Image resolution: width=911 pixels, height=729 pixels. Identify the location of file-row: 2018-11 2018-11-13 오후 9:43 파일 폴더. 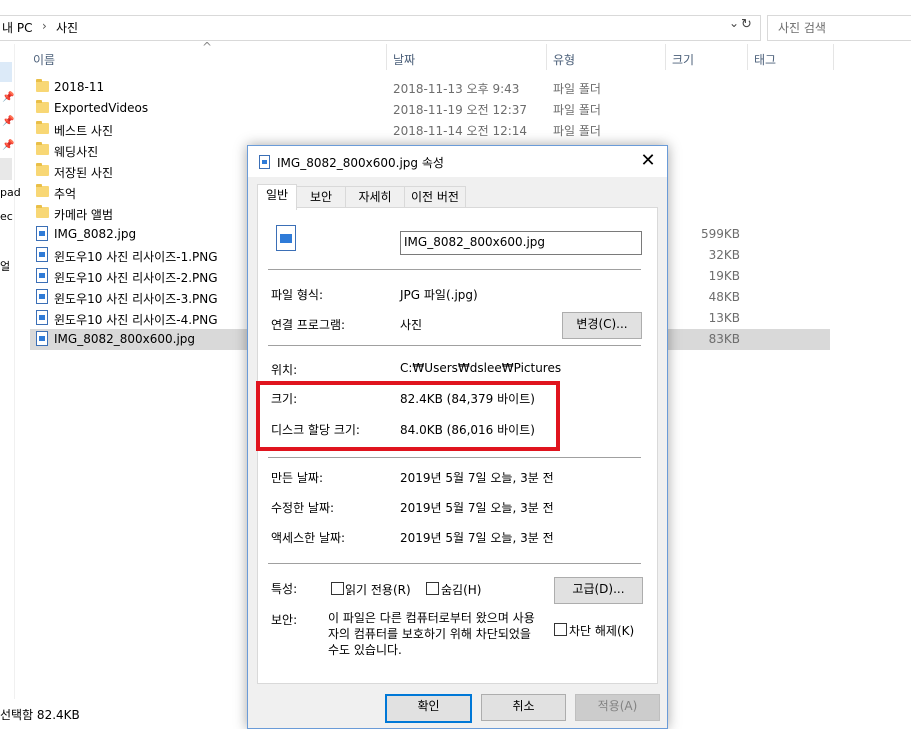
(430, 87).